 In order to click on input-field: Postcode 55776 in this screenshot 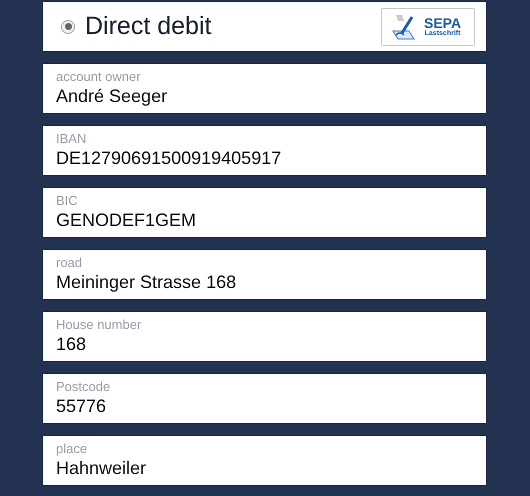, I will do `click(264, 398)`.